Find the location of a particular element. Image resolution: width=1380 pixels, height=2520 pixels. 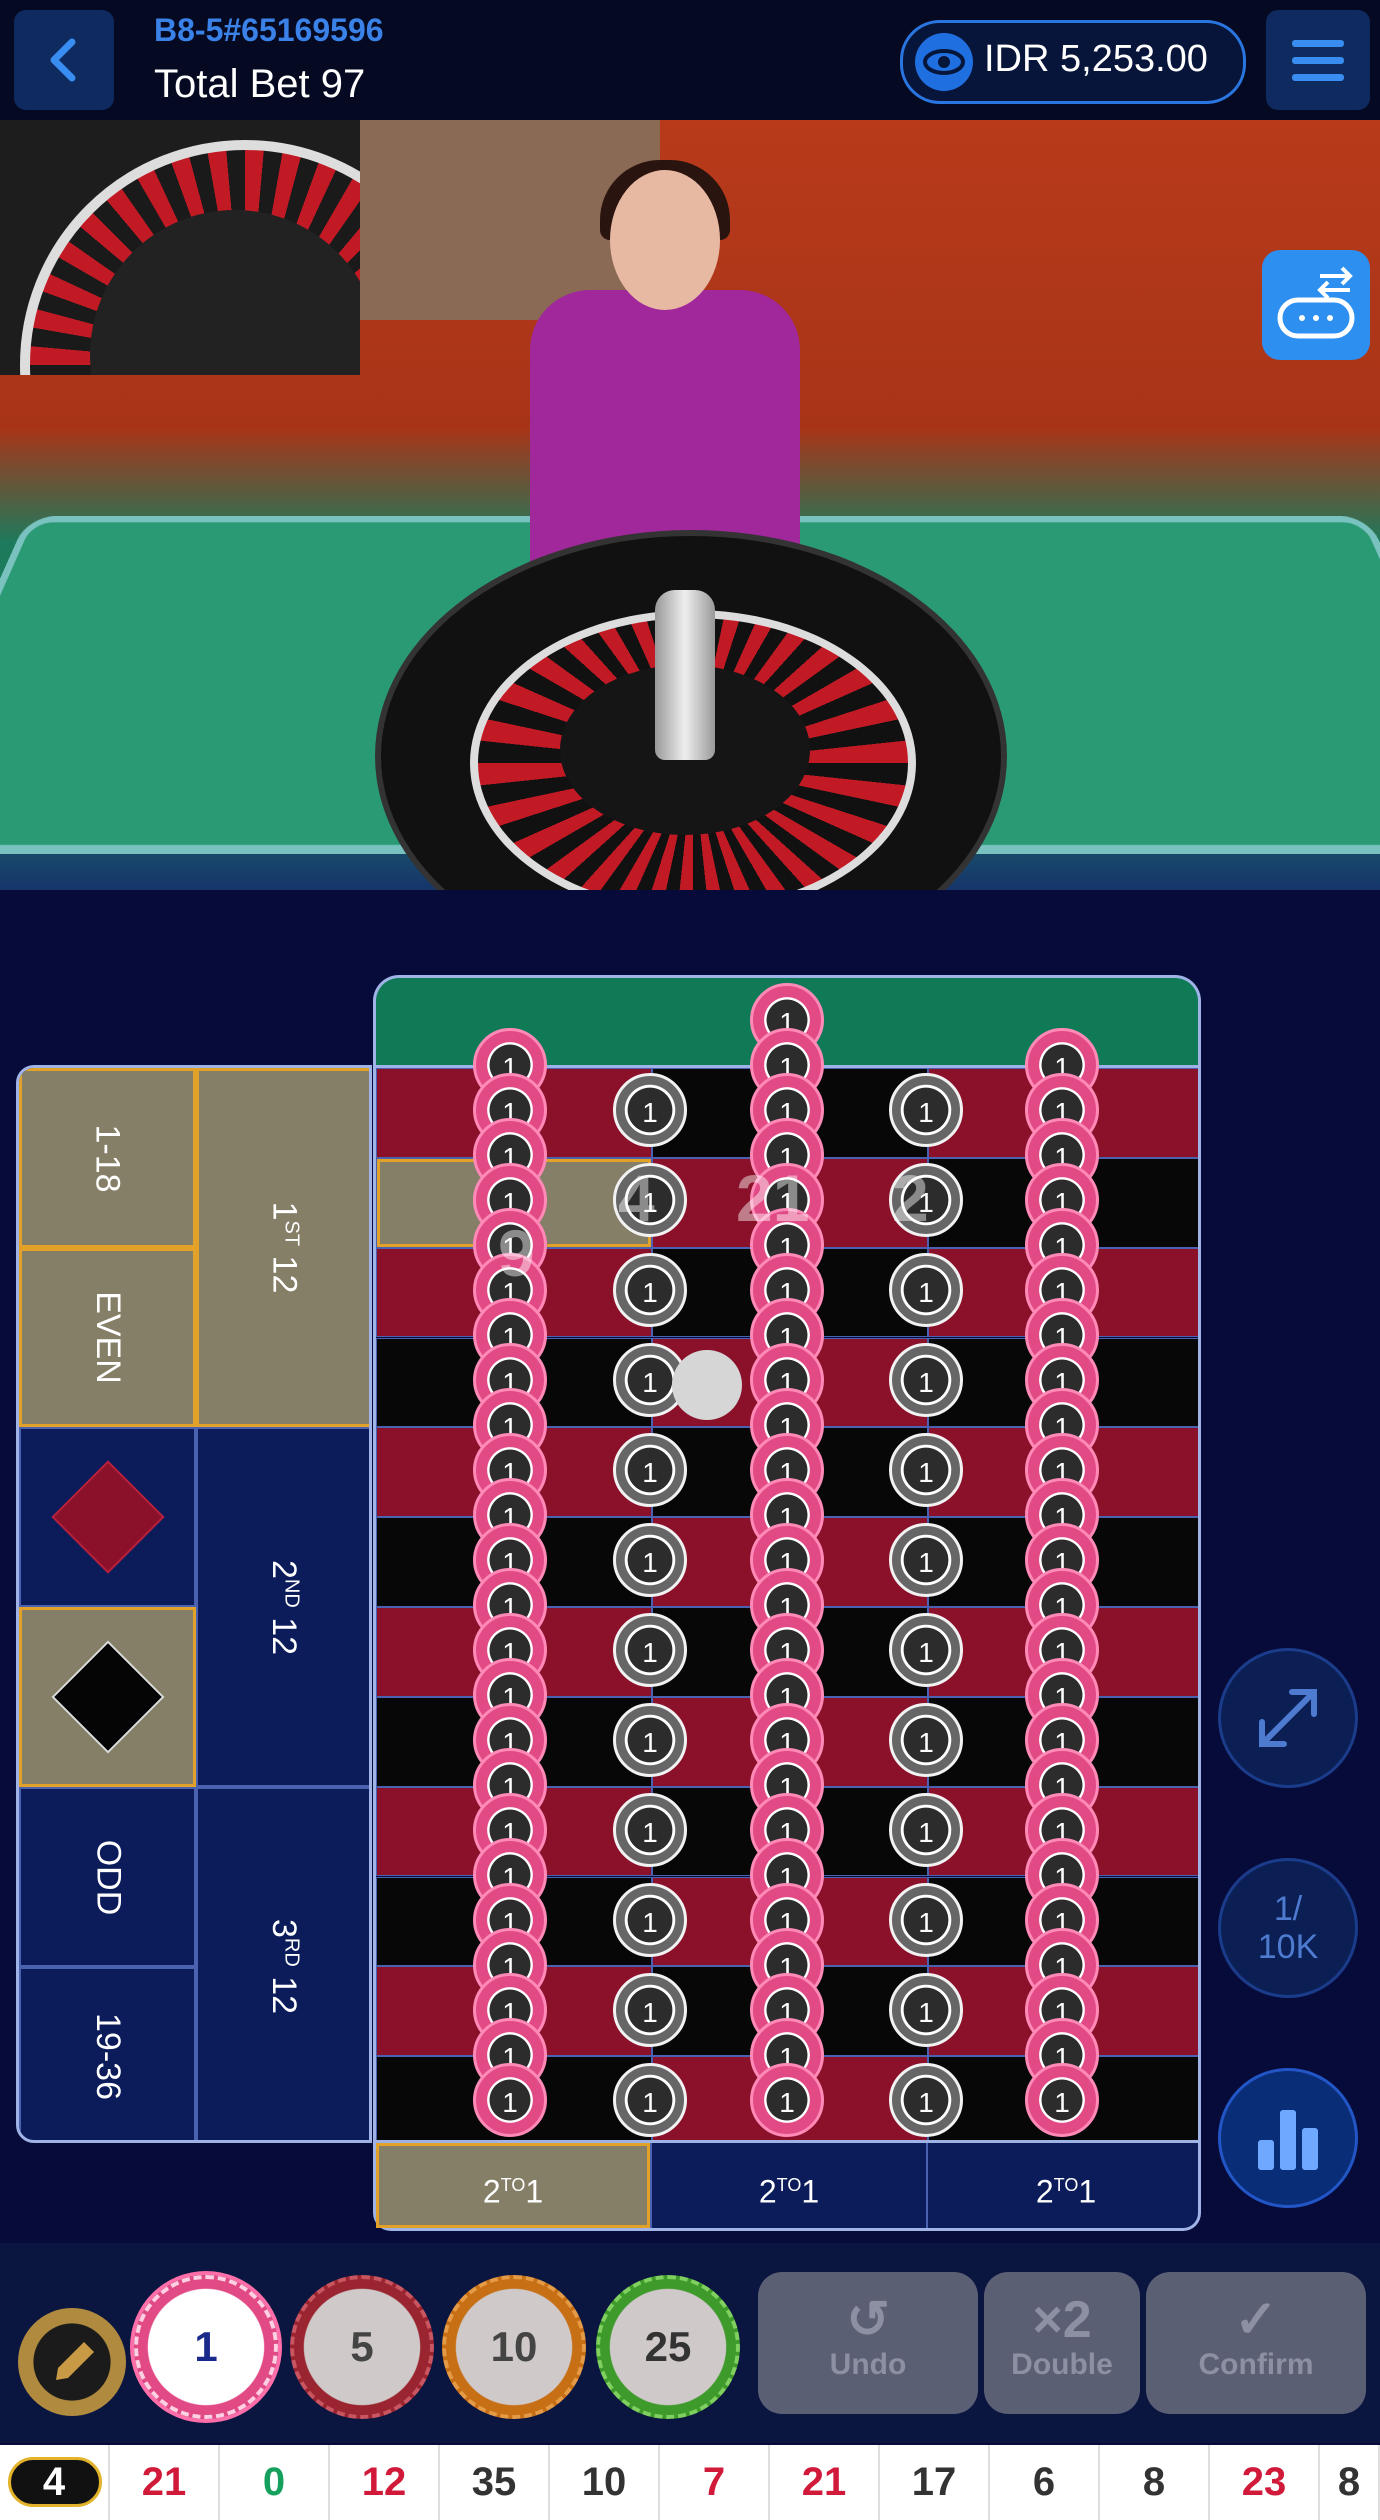

dozen-sup: RD is located at coordinates (291, 1952).